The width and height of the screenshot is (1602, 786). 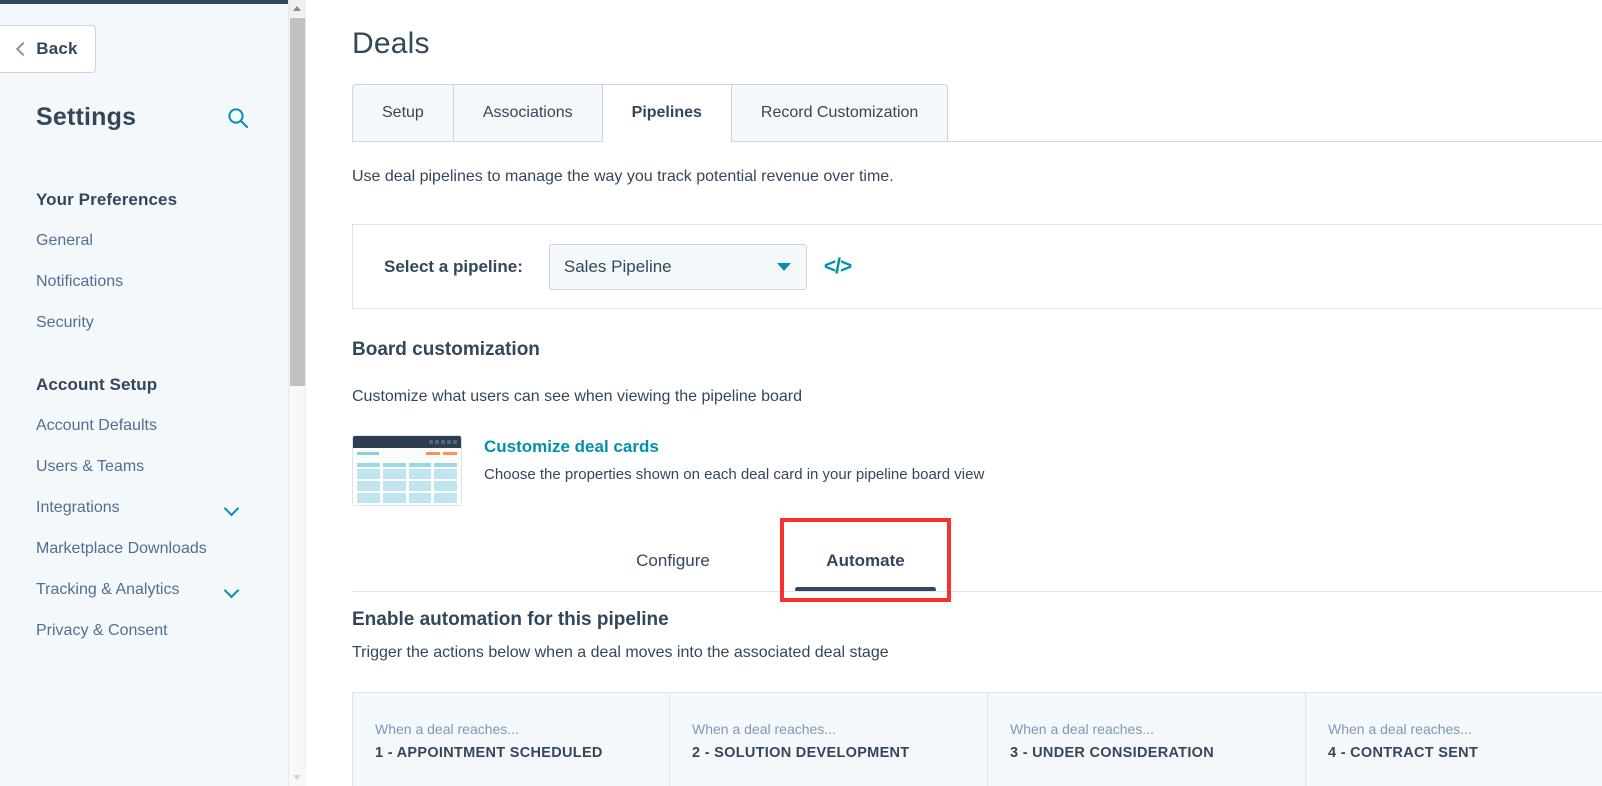 What do you see at coordinates (407, 470) in the screenshot?
I see `pipeline-board-thumbnail` at bounding box center [407, 470].